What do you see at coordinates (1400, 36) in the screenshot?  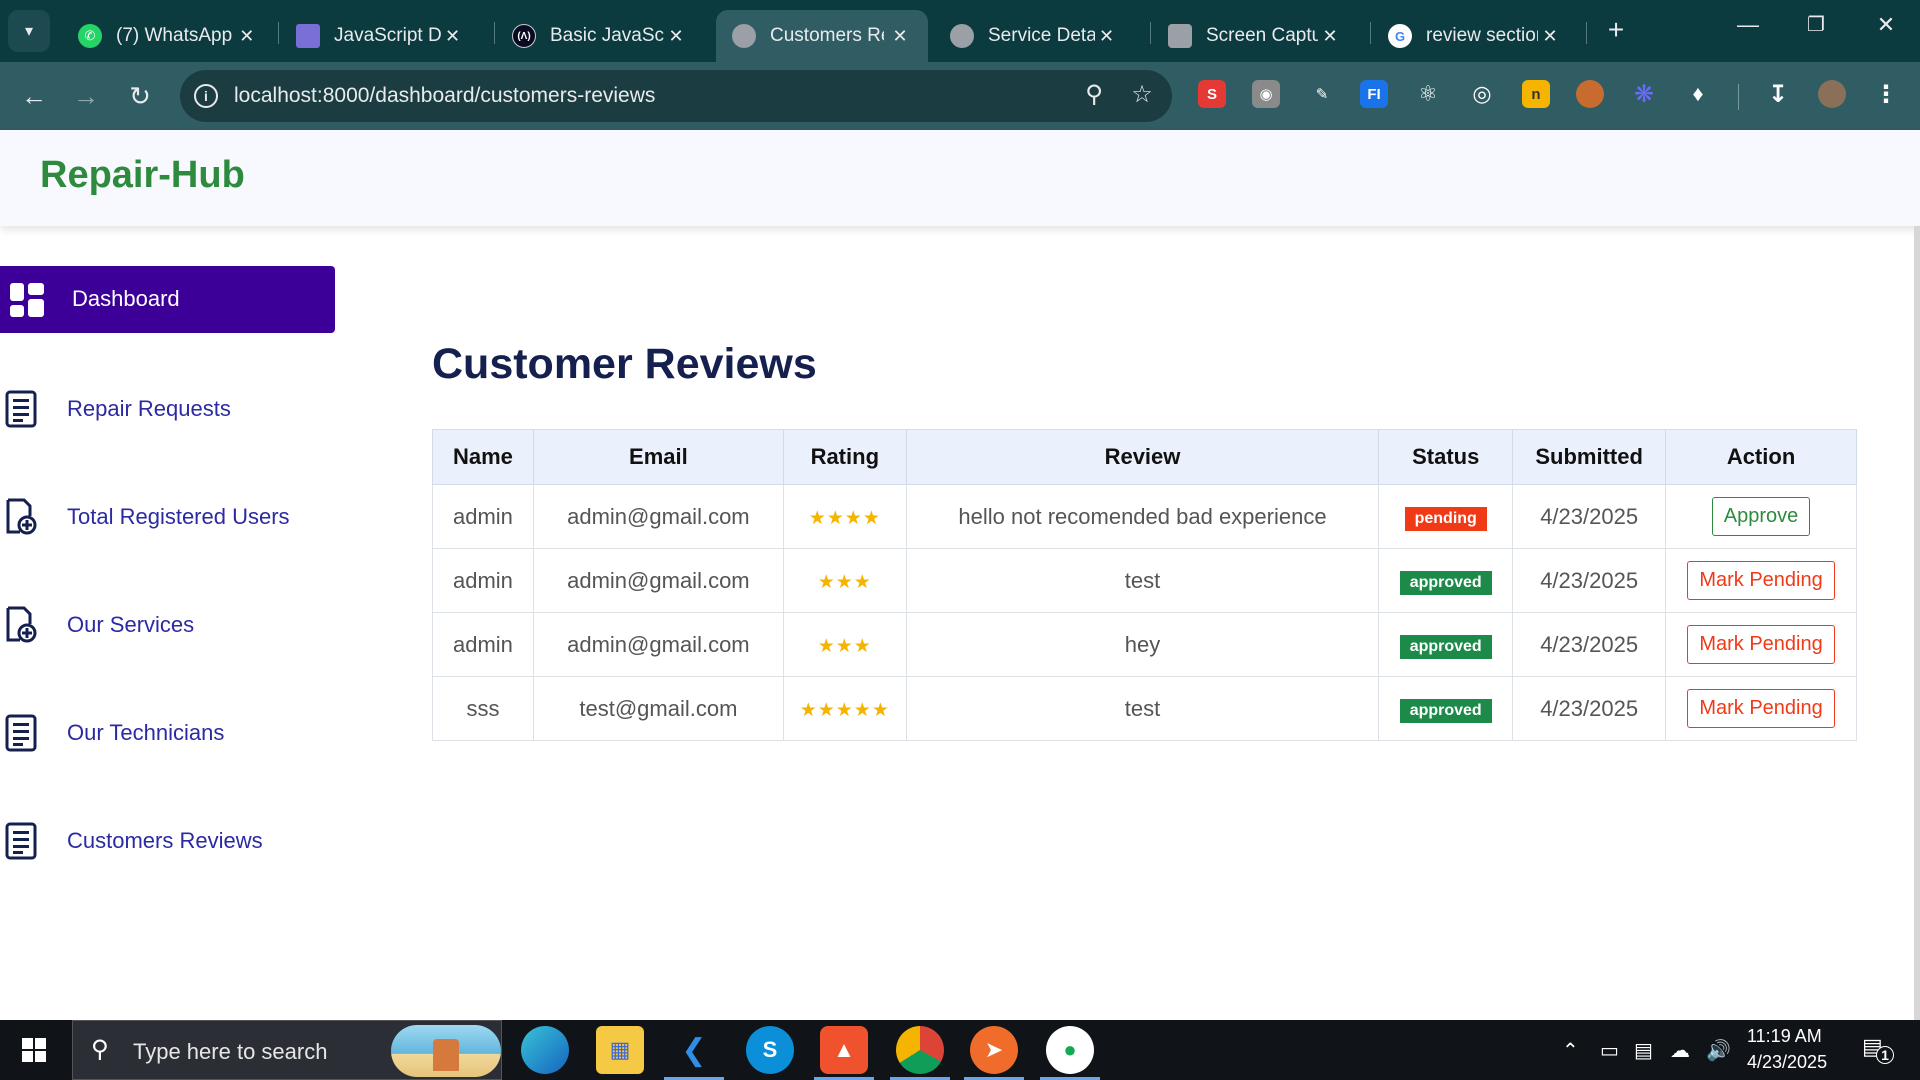 I see `google-icon: G` at bounding box center [1400, 36].